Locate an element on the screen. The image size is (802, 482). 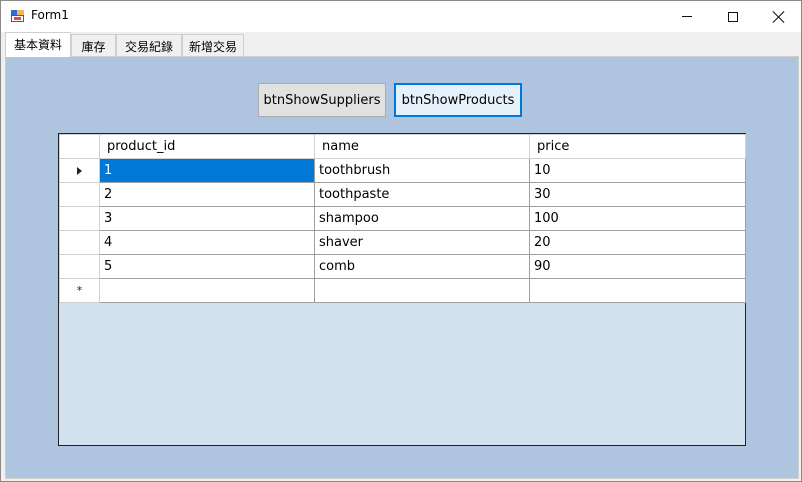
close-icon is located at coordinates (779, 17).